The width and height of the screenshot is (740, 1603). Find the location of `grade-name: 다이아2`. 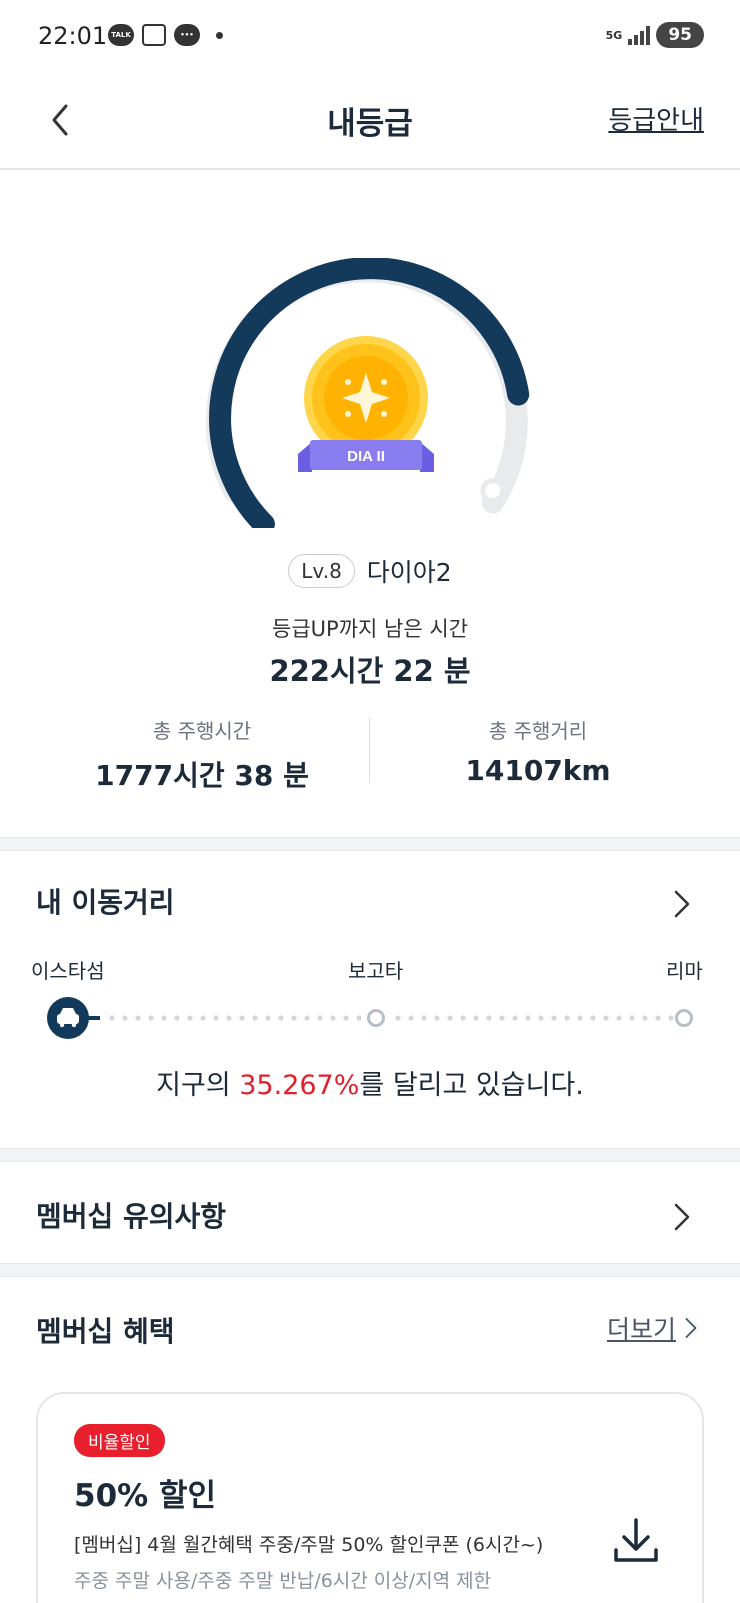

grade-name: 다이아2 is located at coordinates (409, 572).